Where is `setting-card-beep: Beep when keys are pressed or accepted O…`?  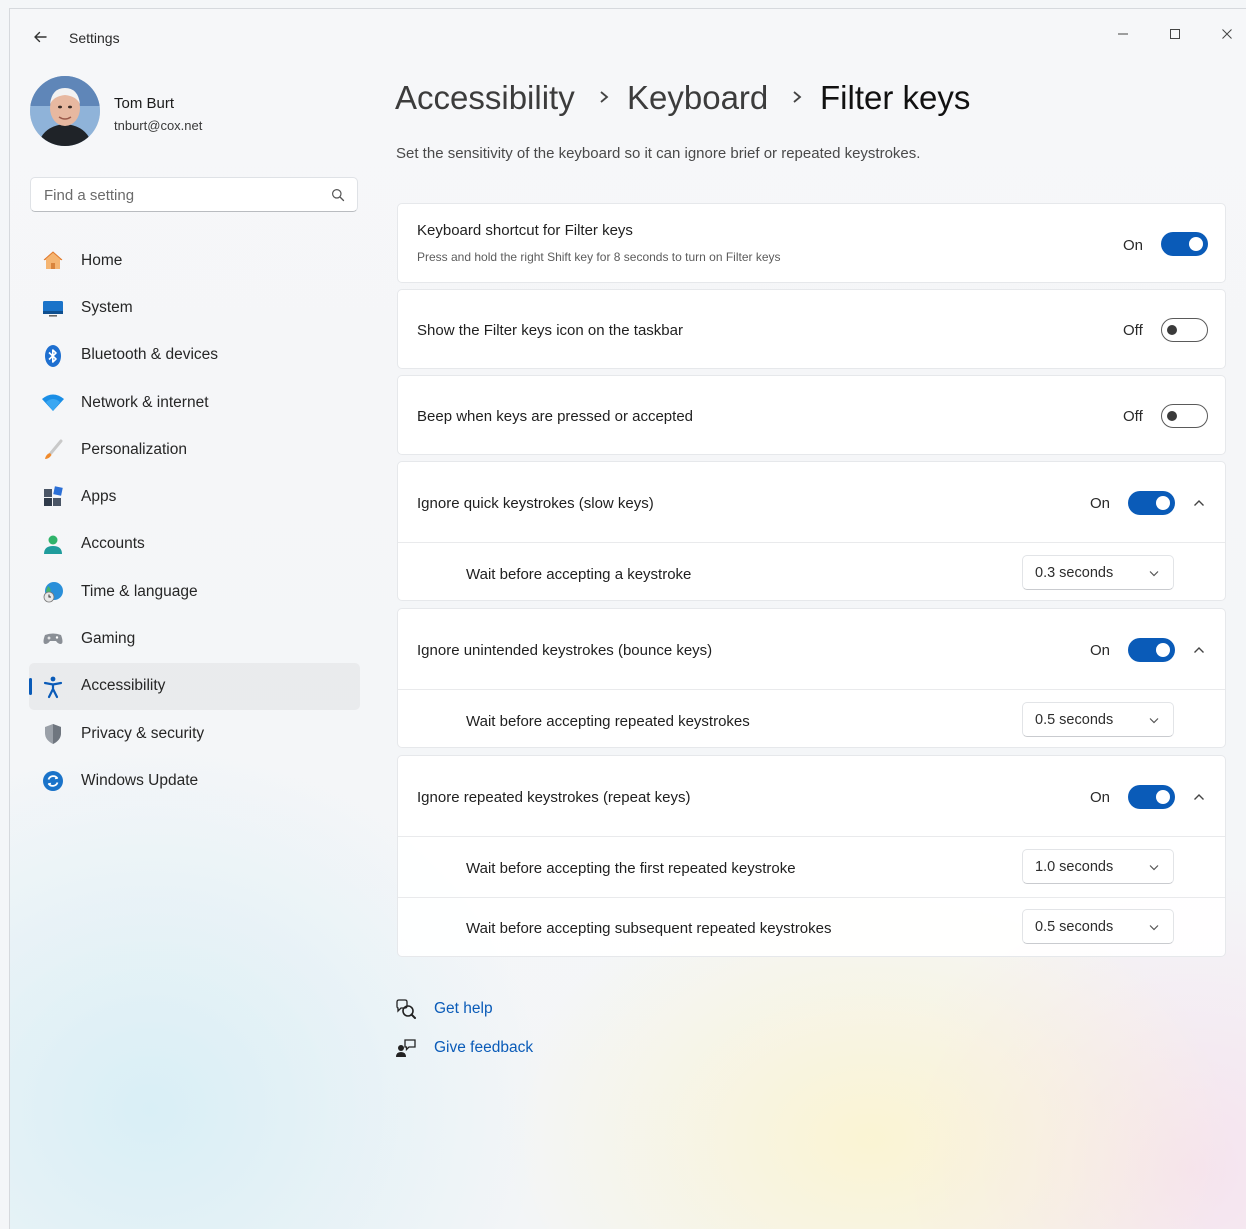 setting-card-beep: Beep when keys are pressed or accepted O… is located at coordinates (811, 415).